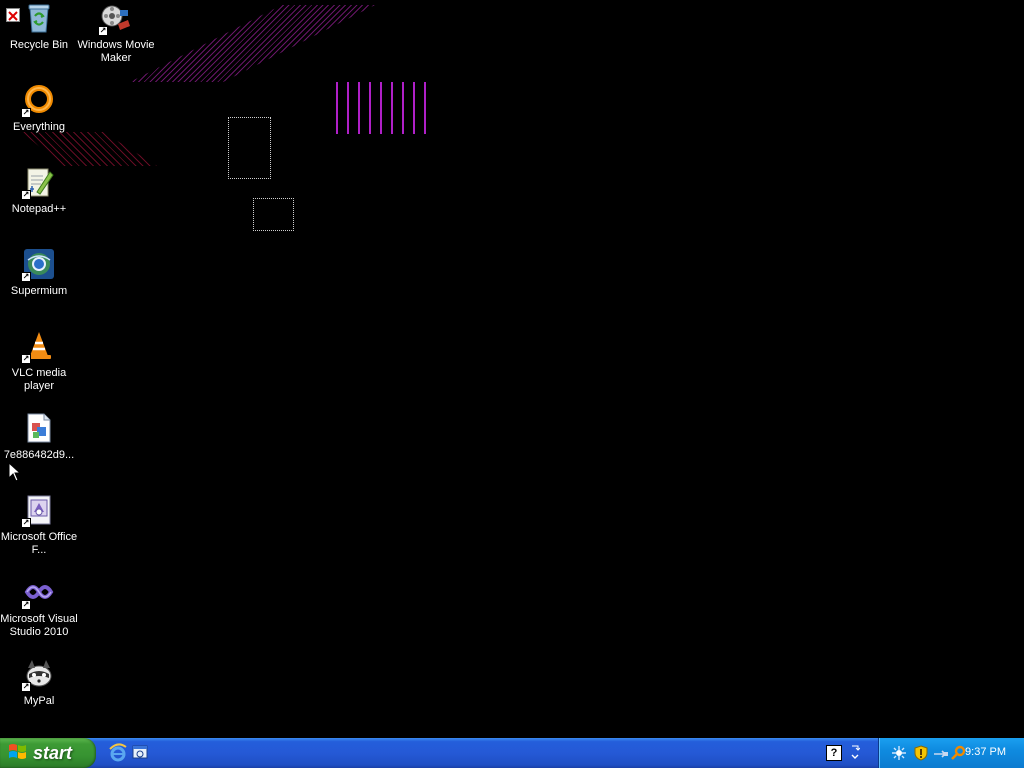  What do you see at coordinates (39, 379) in the screenshot?
I see `desktop-icon-label: VLC media player` at bounding box center [39, 379].